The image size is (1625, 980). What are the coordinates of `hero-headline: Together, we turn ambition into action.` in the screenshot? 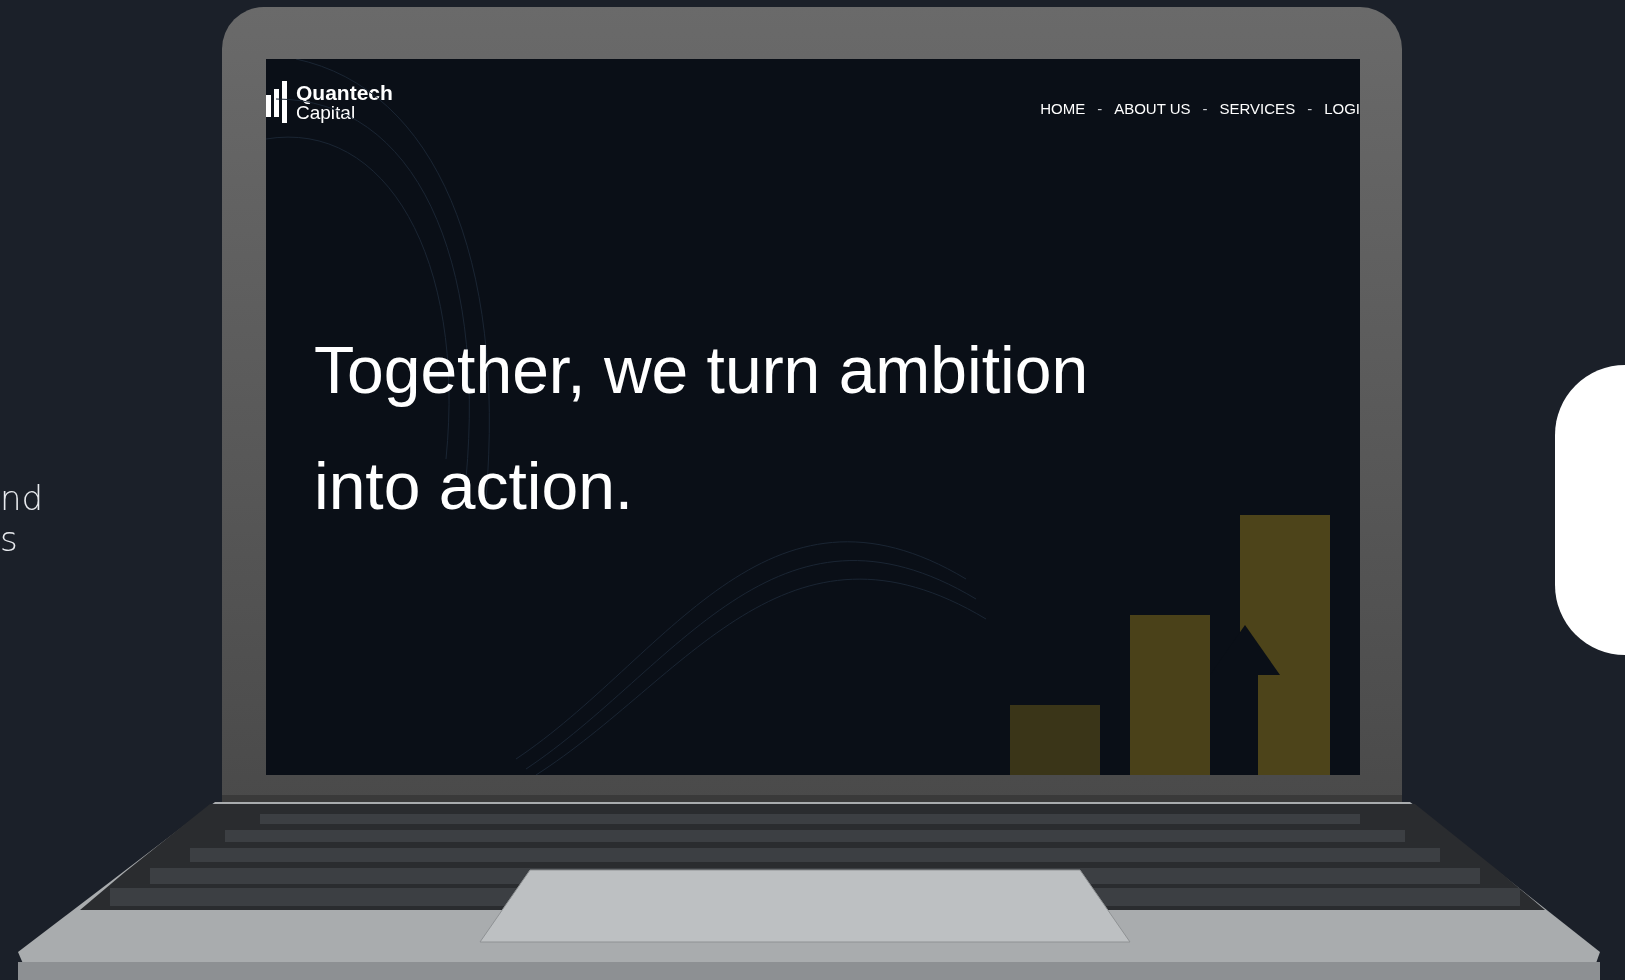 It's located at (702, 428).